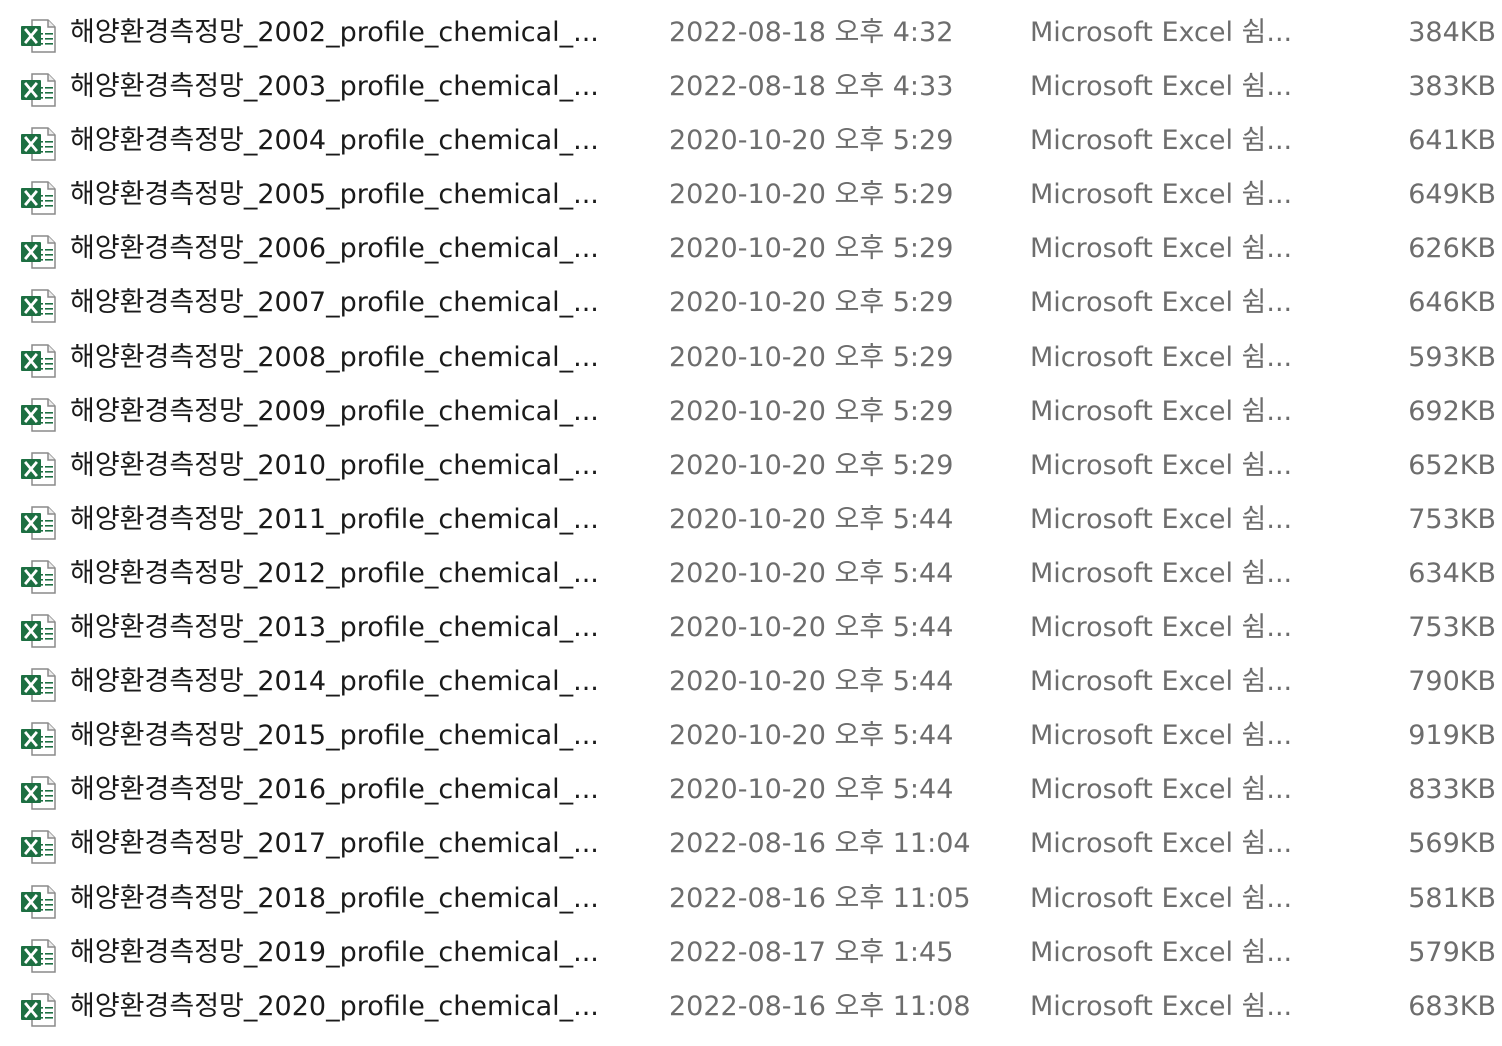  What do you see at coordinates (1452, 736) in the screenshot?
I see `file-size: 919KB` at bounding box center [1452, 736].